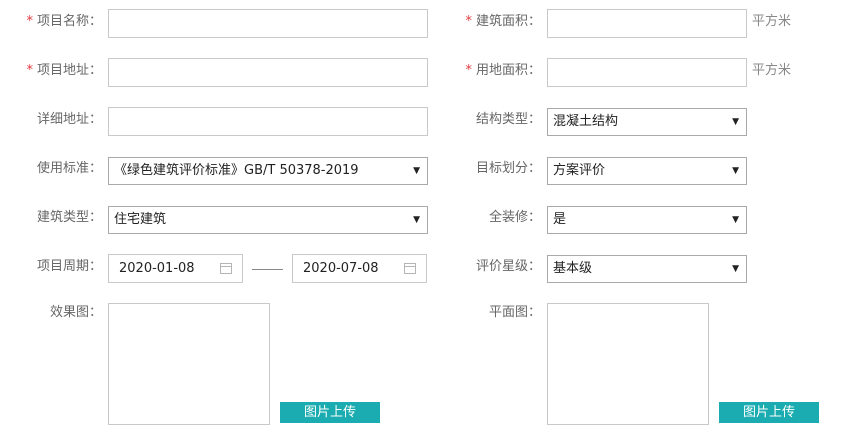  I want to click on building-area-unit: 平方米, so click(772, 21).